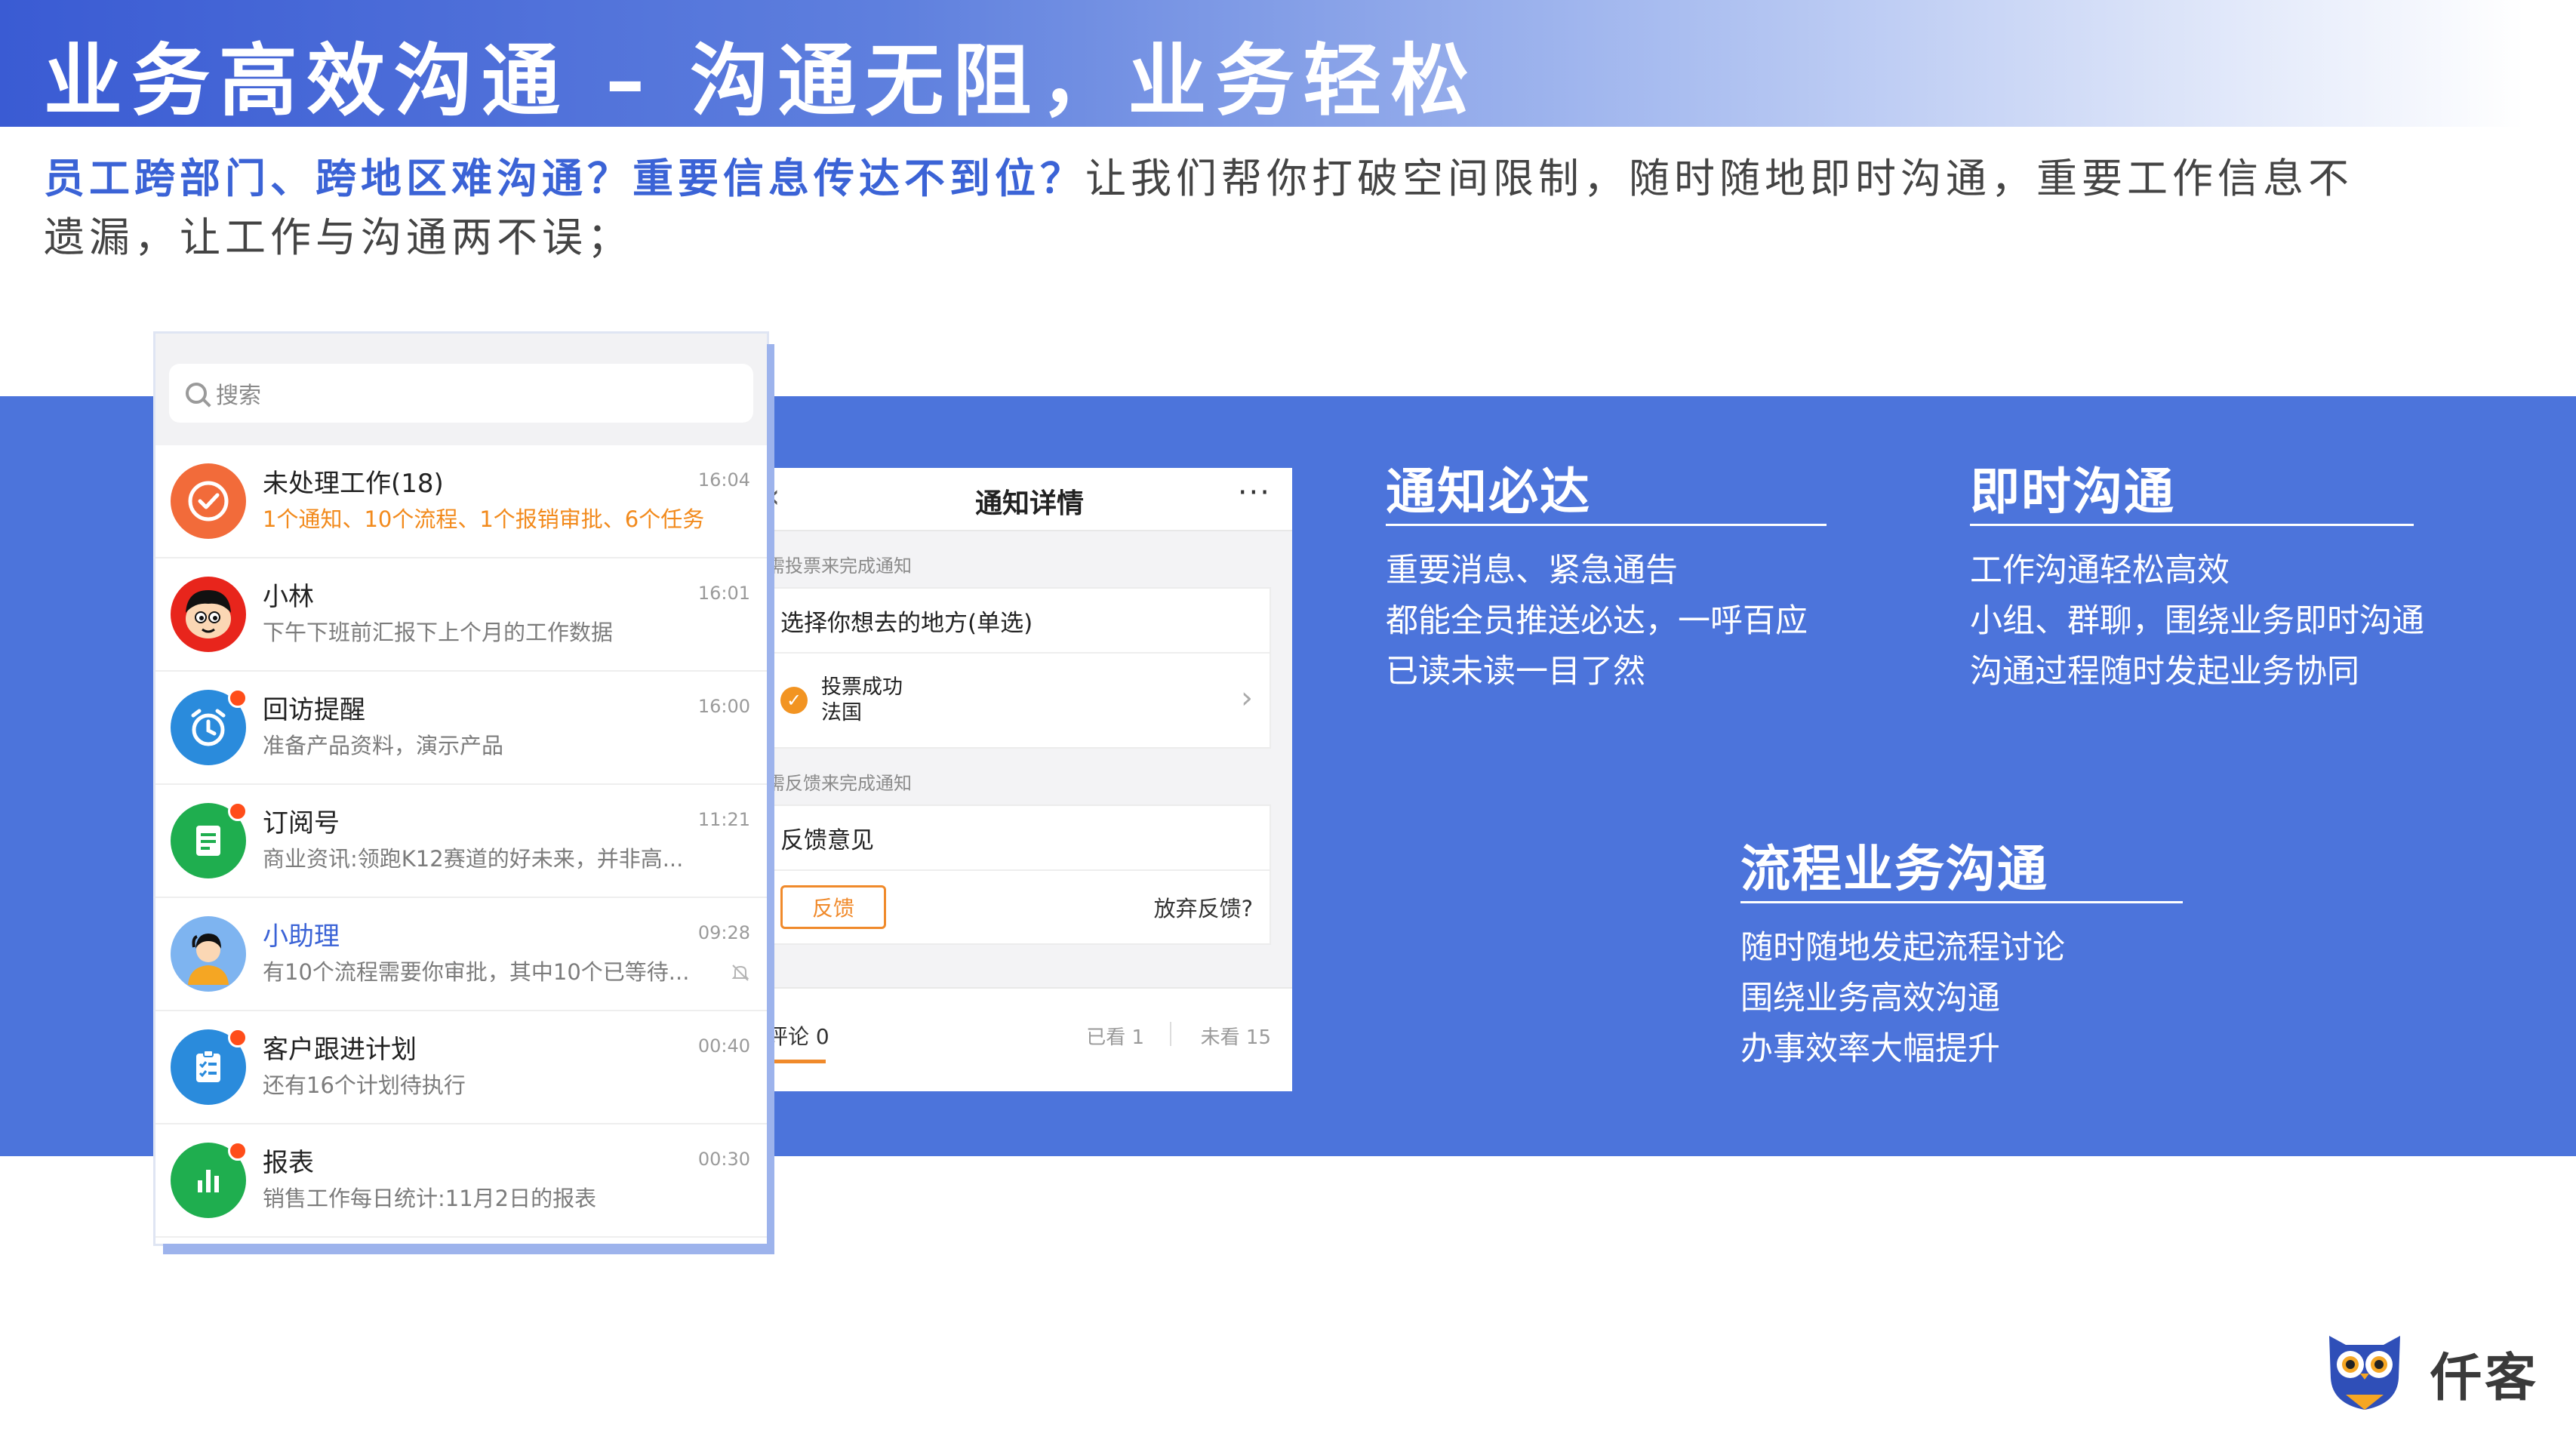  I want to click on bar-chart-icon, so click(209, 1181).